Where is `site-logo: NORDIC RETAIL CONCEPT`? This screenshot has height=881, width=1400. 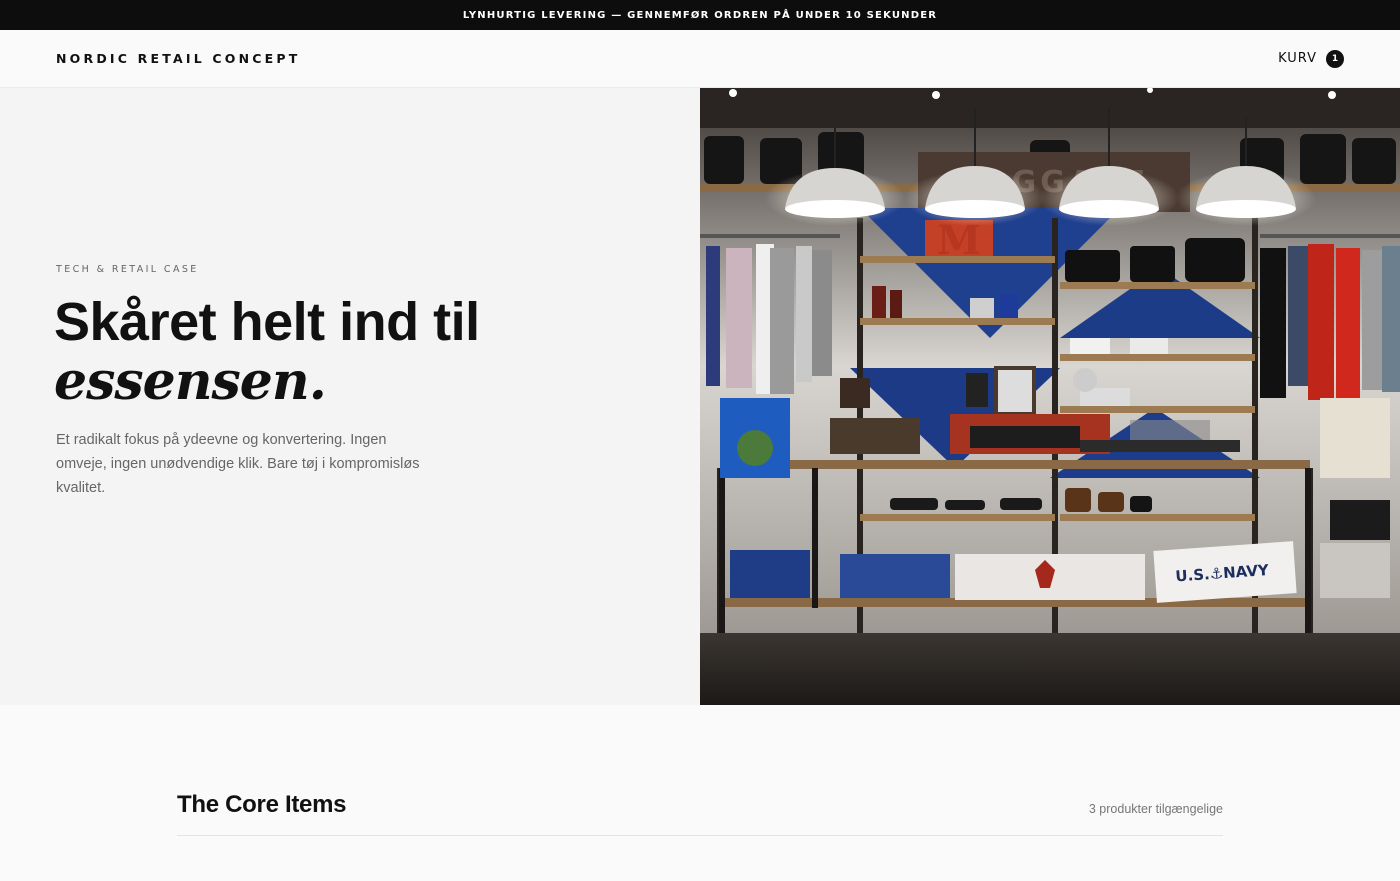
site-logo: NORDIC RETAIL CONCEPT is located at coordinates (178, 58).